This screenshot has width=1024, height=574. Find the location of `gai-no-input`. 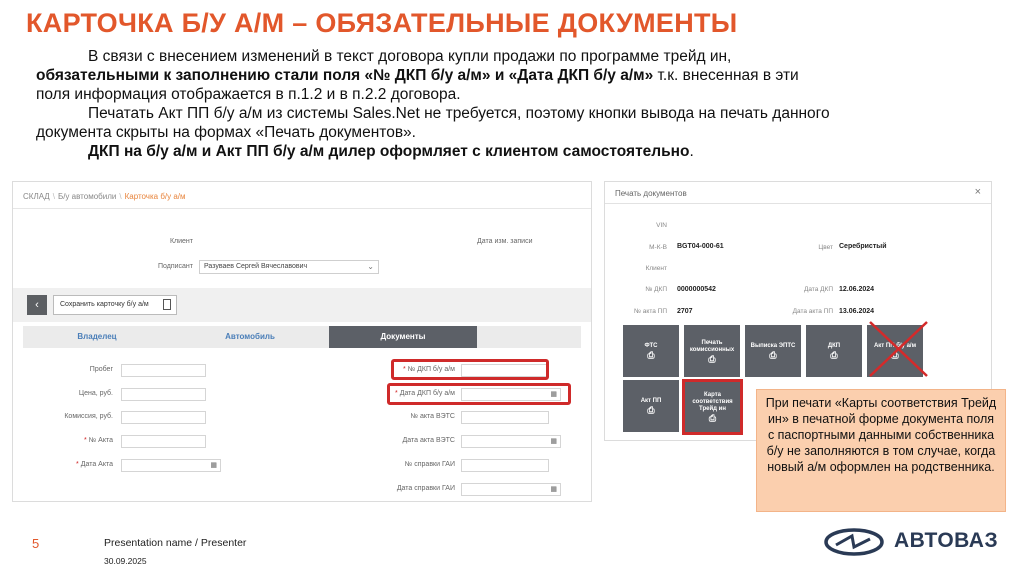

gai-no-input is located at coordinates (505, 465).